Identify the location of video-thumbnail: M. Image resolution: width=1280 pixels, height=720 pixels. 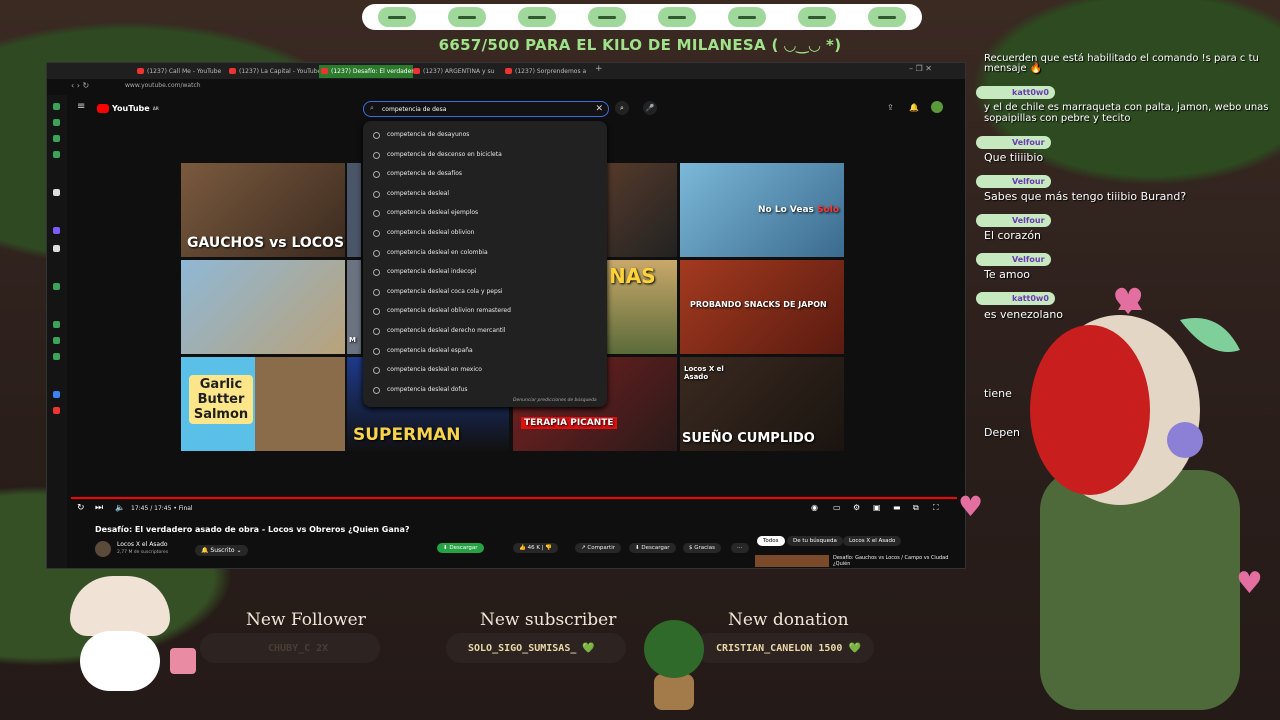
(354, 307).